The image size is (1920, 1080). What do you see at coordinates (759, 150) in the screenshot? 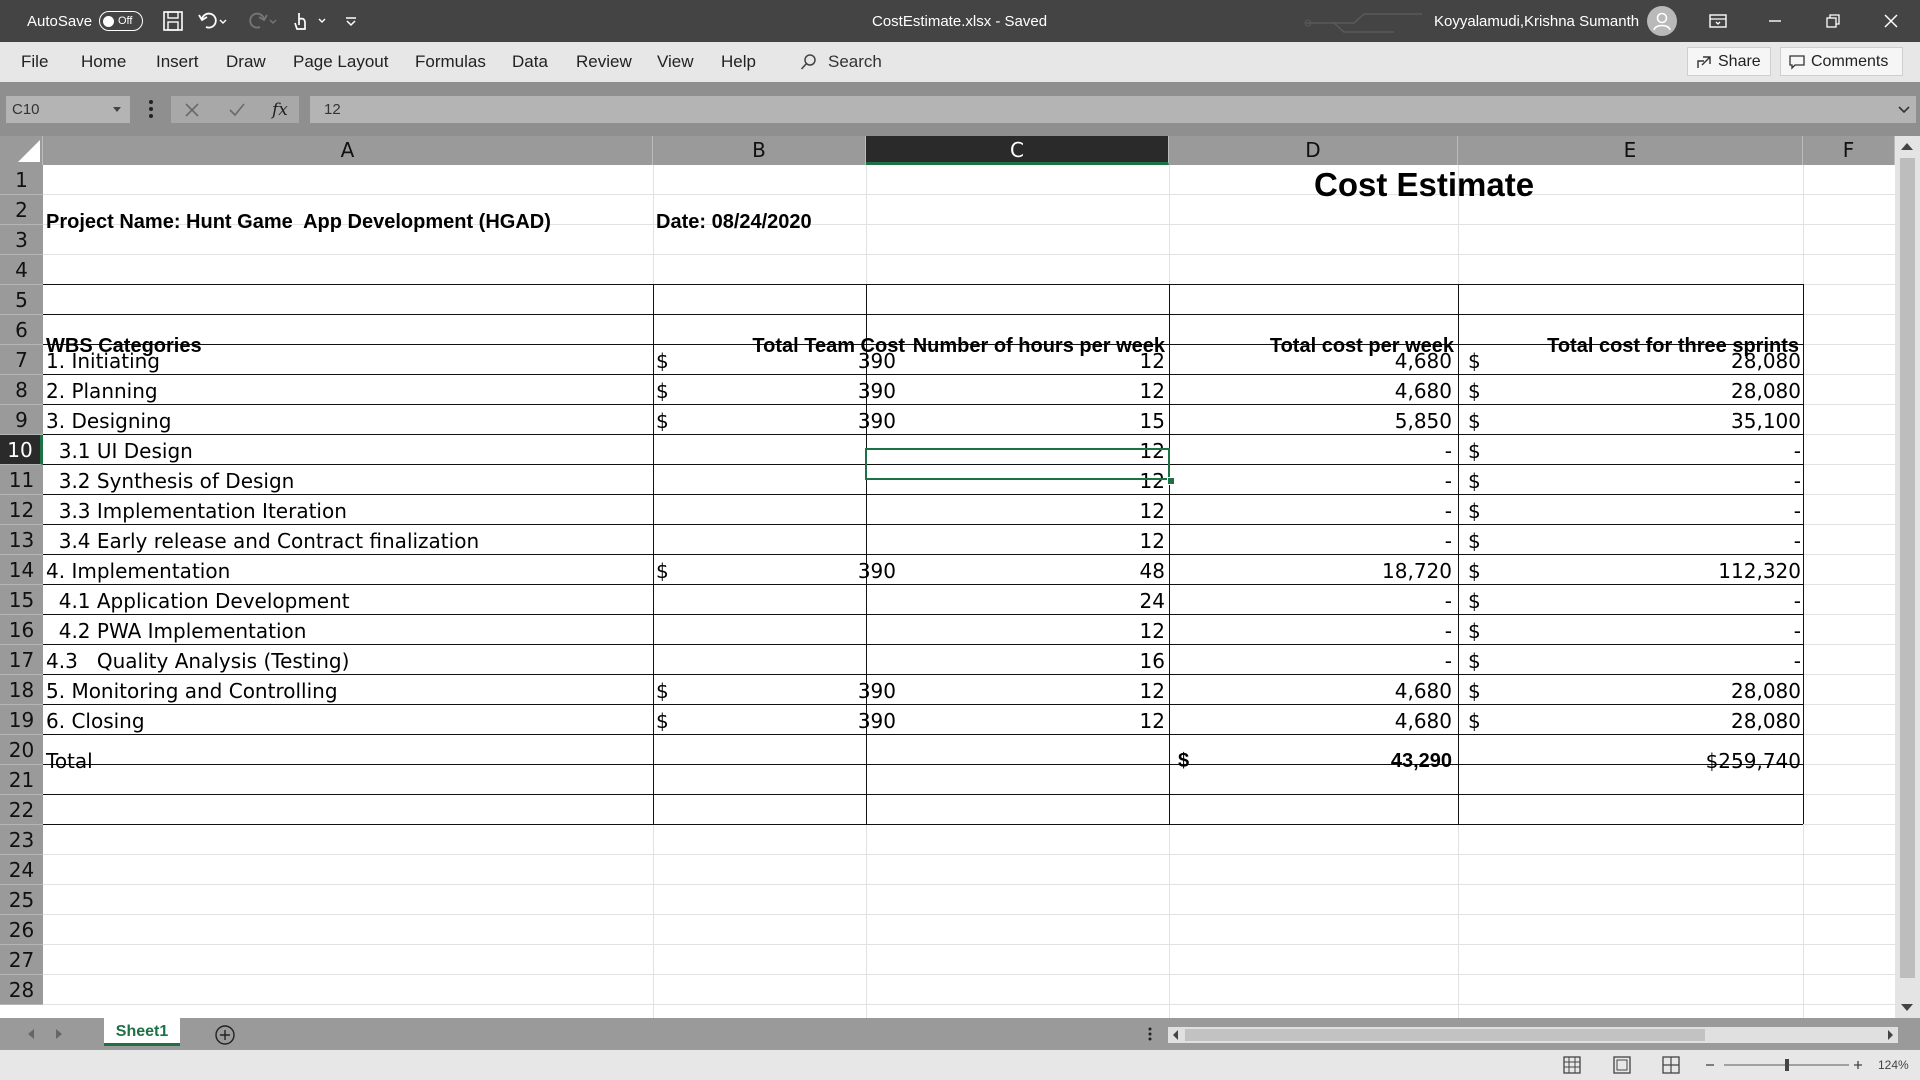
I see `column-header-b: B` at bounding box center [759, 150].